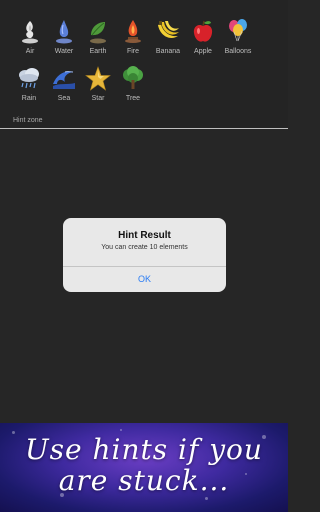 This screenshot has width=320, height=512. I want to click on promo-line-1: Use hints if you, so click(144, 449).